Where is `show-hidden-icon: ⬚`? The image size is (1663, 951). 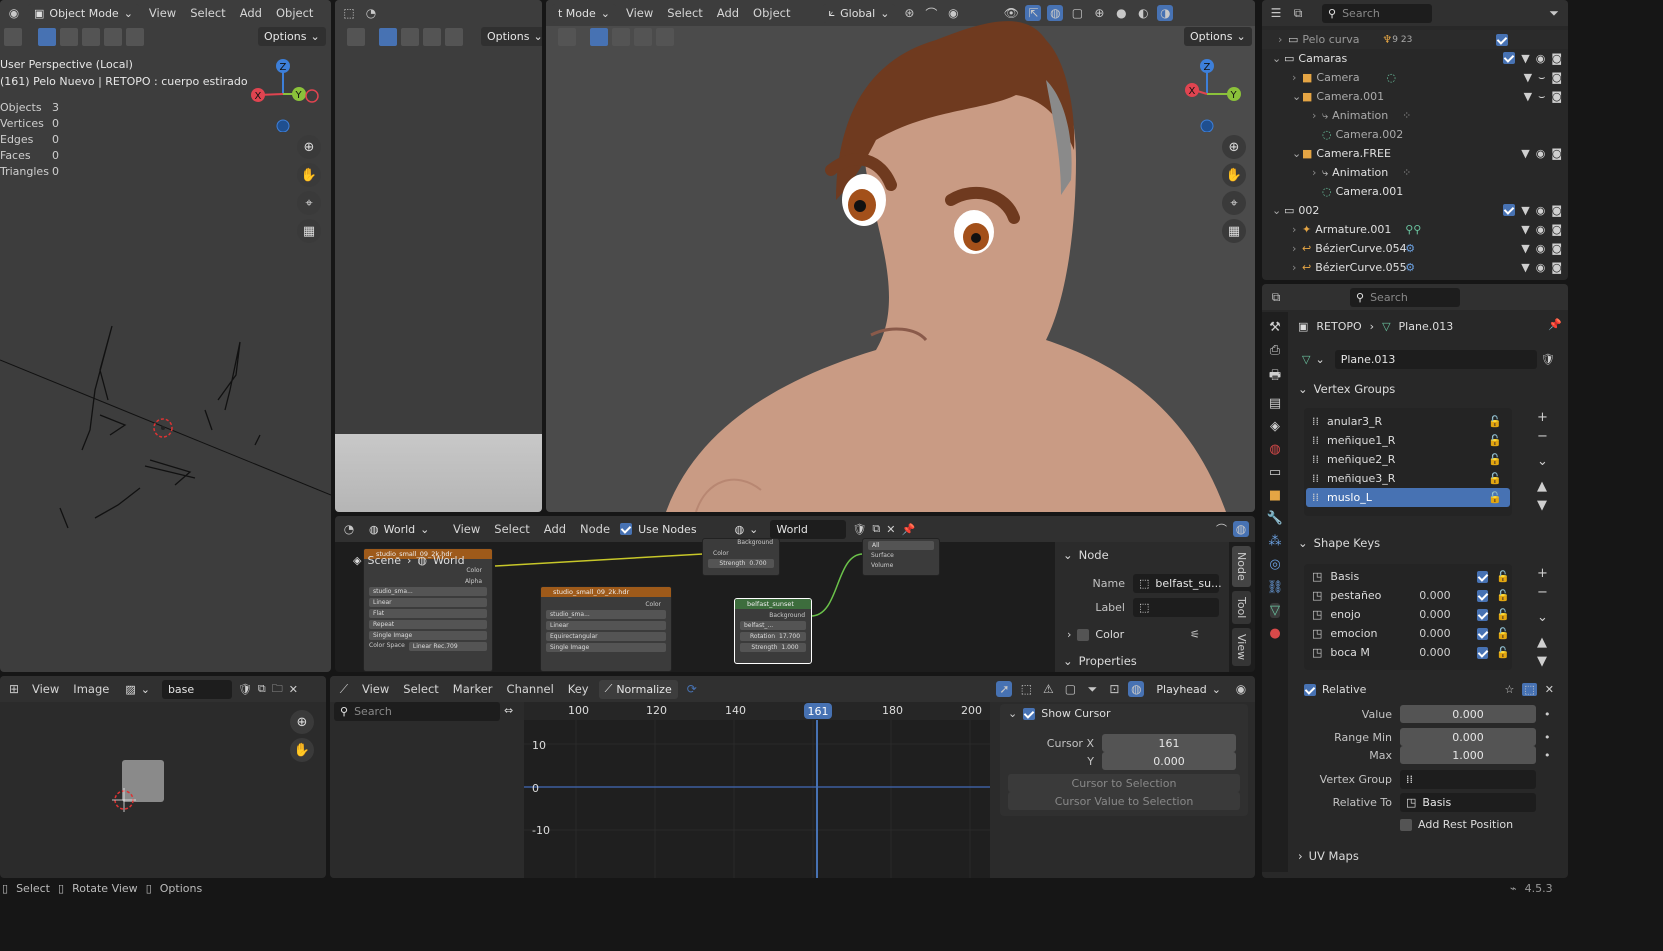 show-hidden-icon: ⬚ is located at coordinates (1026, 689).